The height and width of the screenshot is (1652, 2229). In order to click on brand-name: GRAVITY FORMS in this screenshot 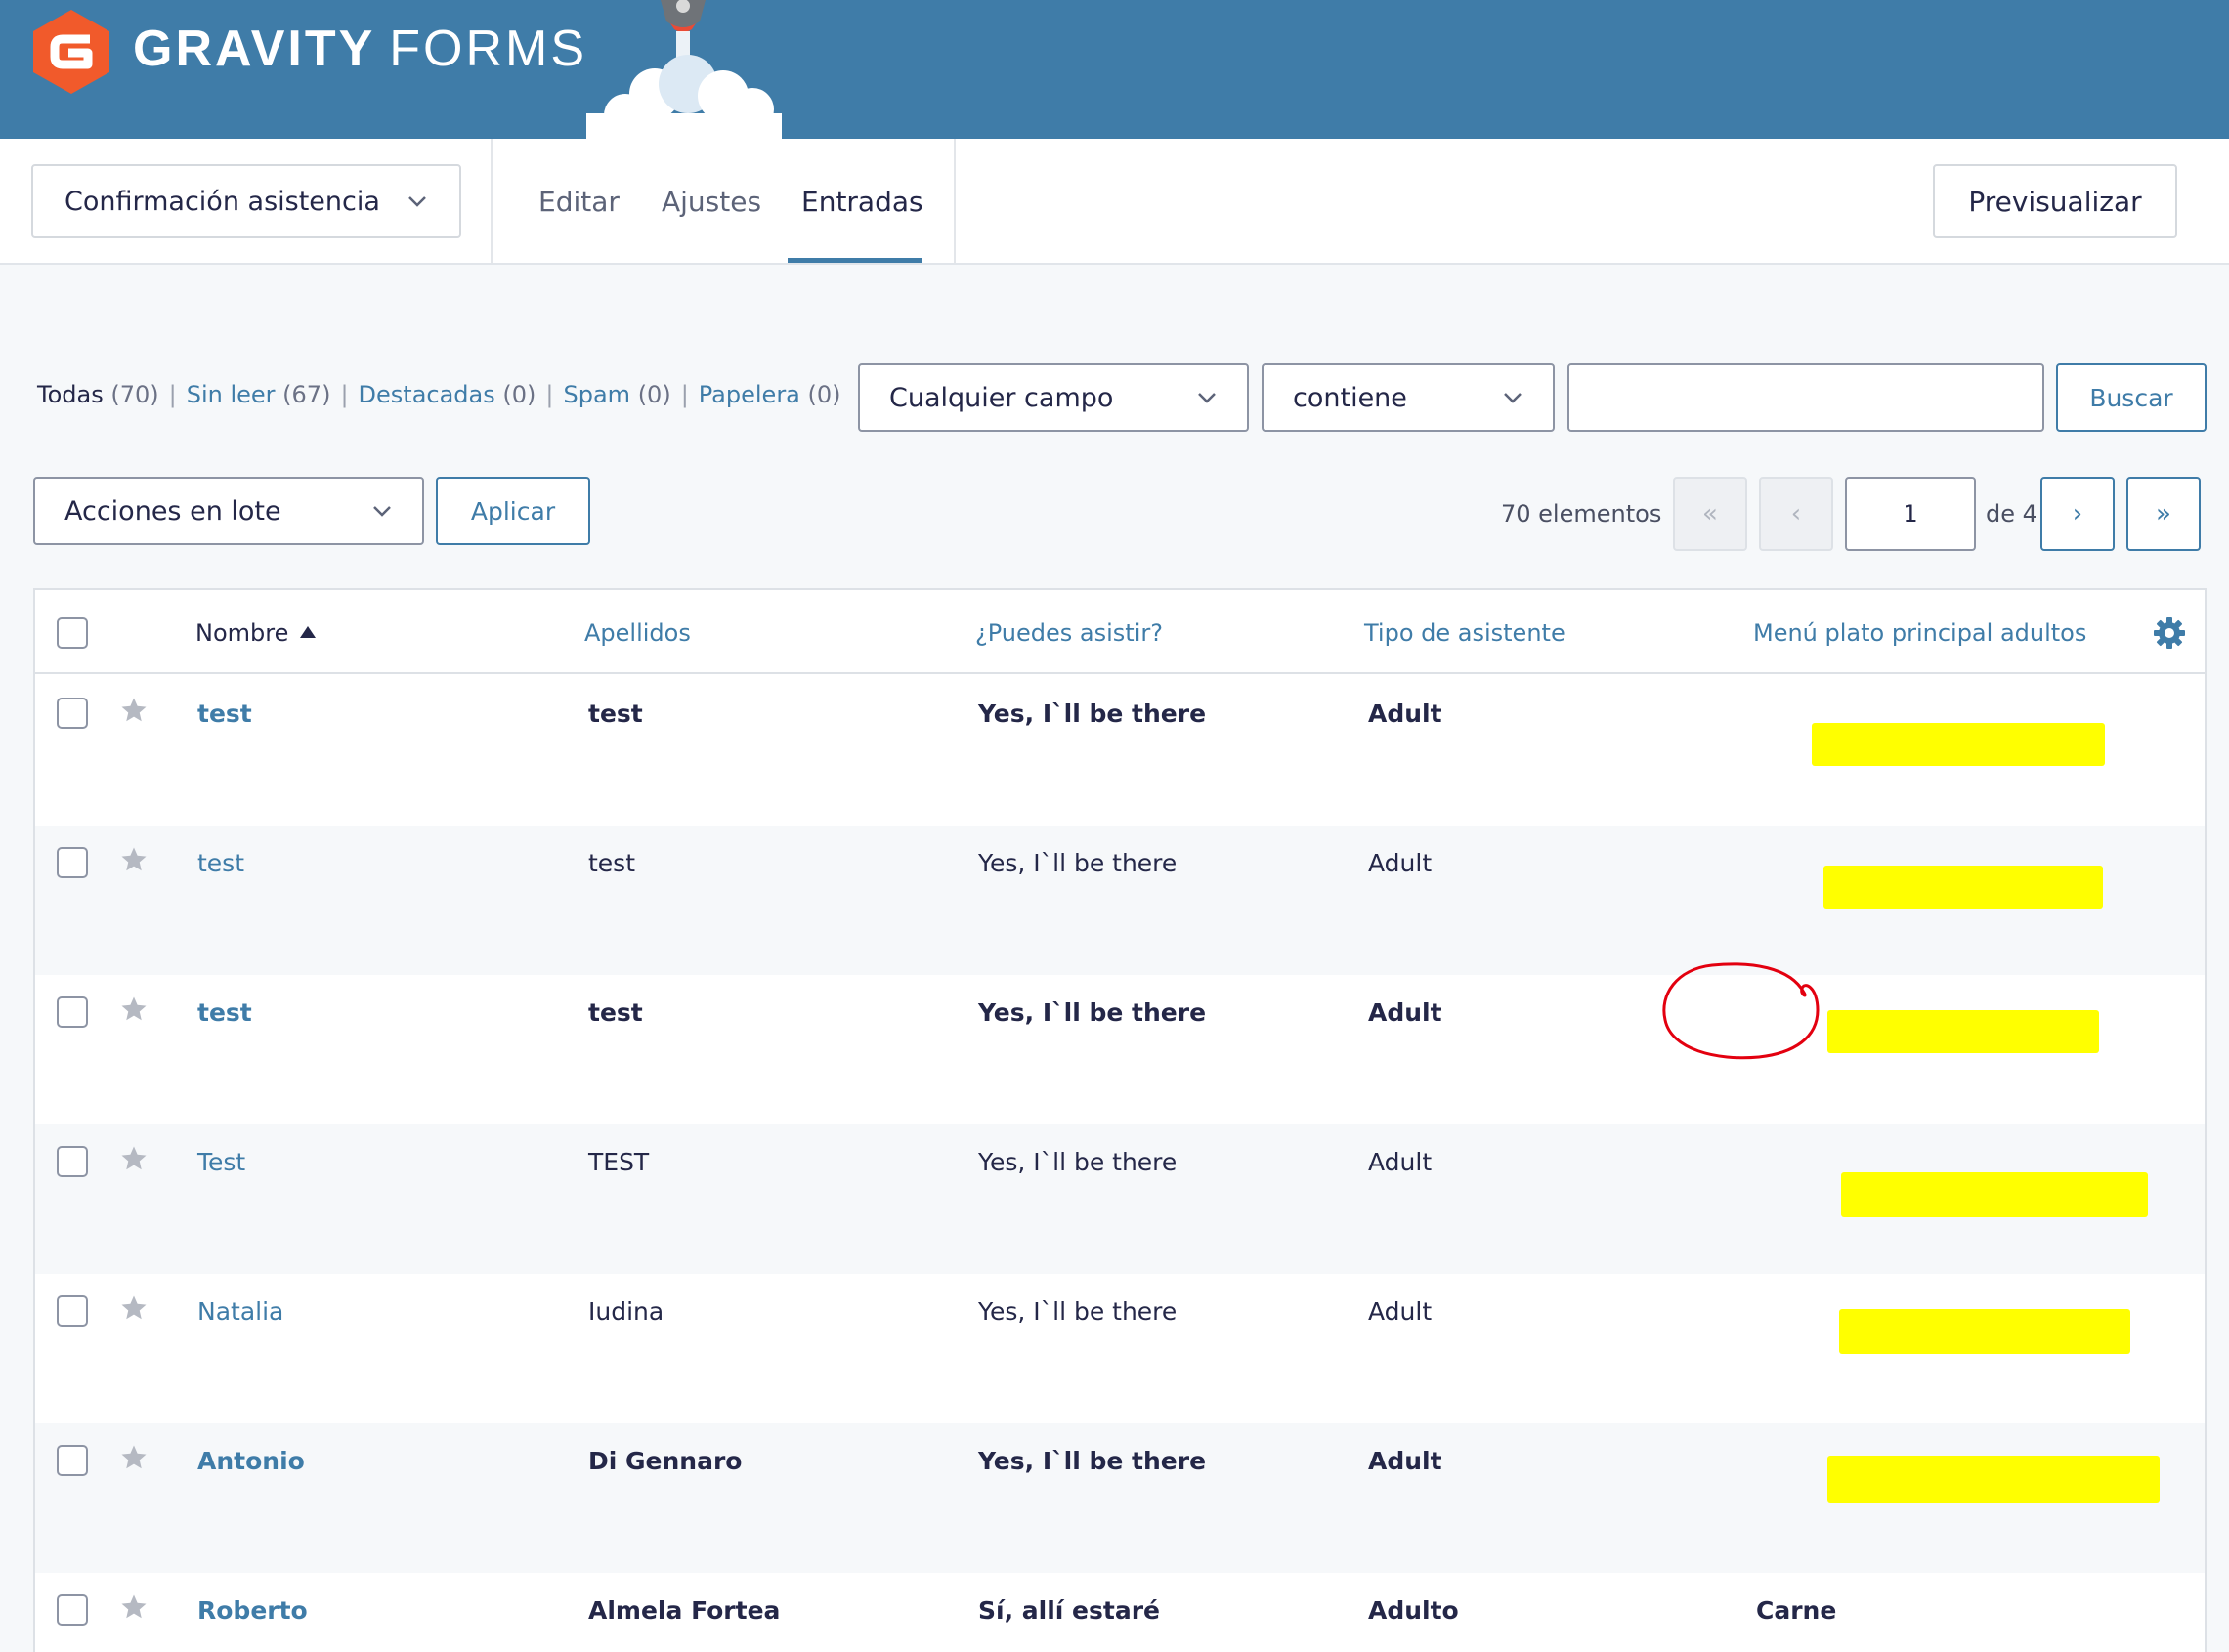, I will do `click(360, 49)`.